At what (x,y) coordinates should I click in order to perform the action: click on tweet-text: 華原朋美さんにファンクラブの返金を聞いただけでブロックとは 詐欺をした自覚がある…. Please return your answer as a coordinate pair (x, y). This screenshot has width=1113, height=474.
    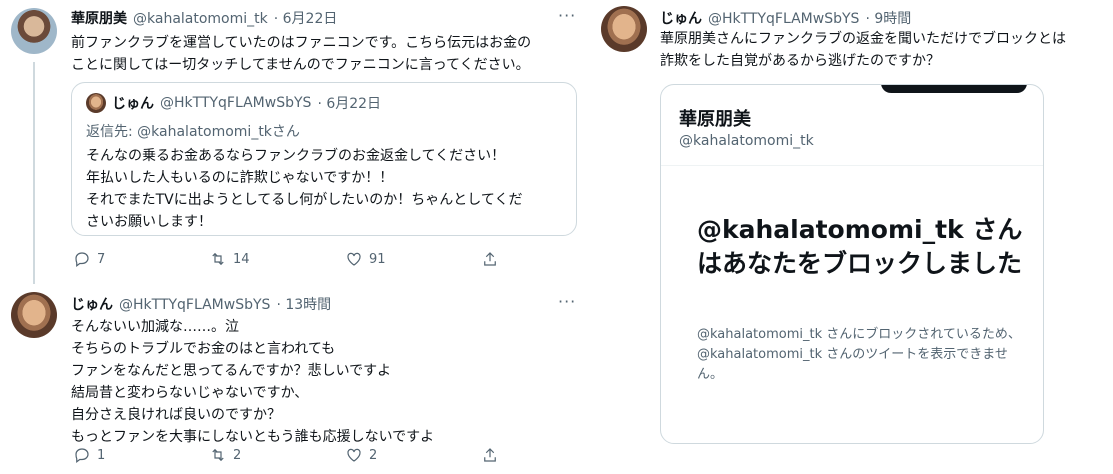
    Looking at the image, I should click on (863, 50).